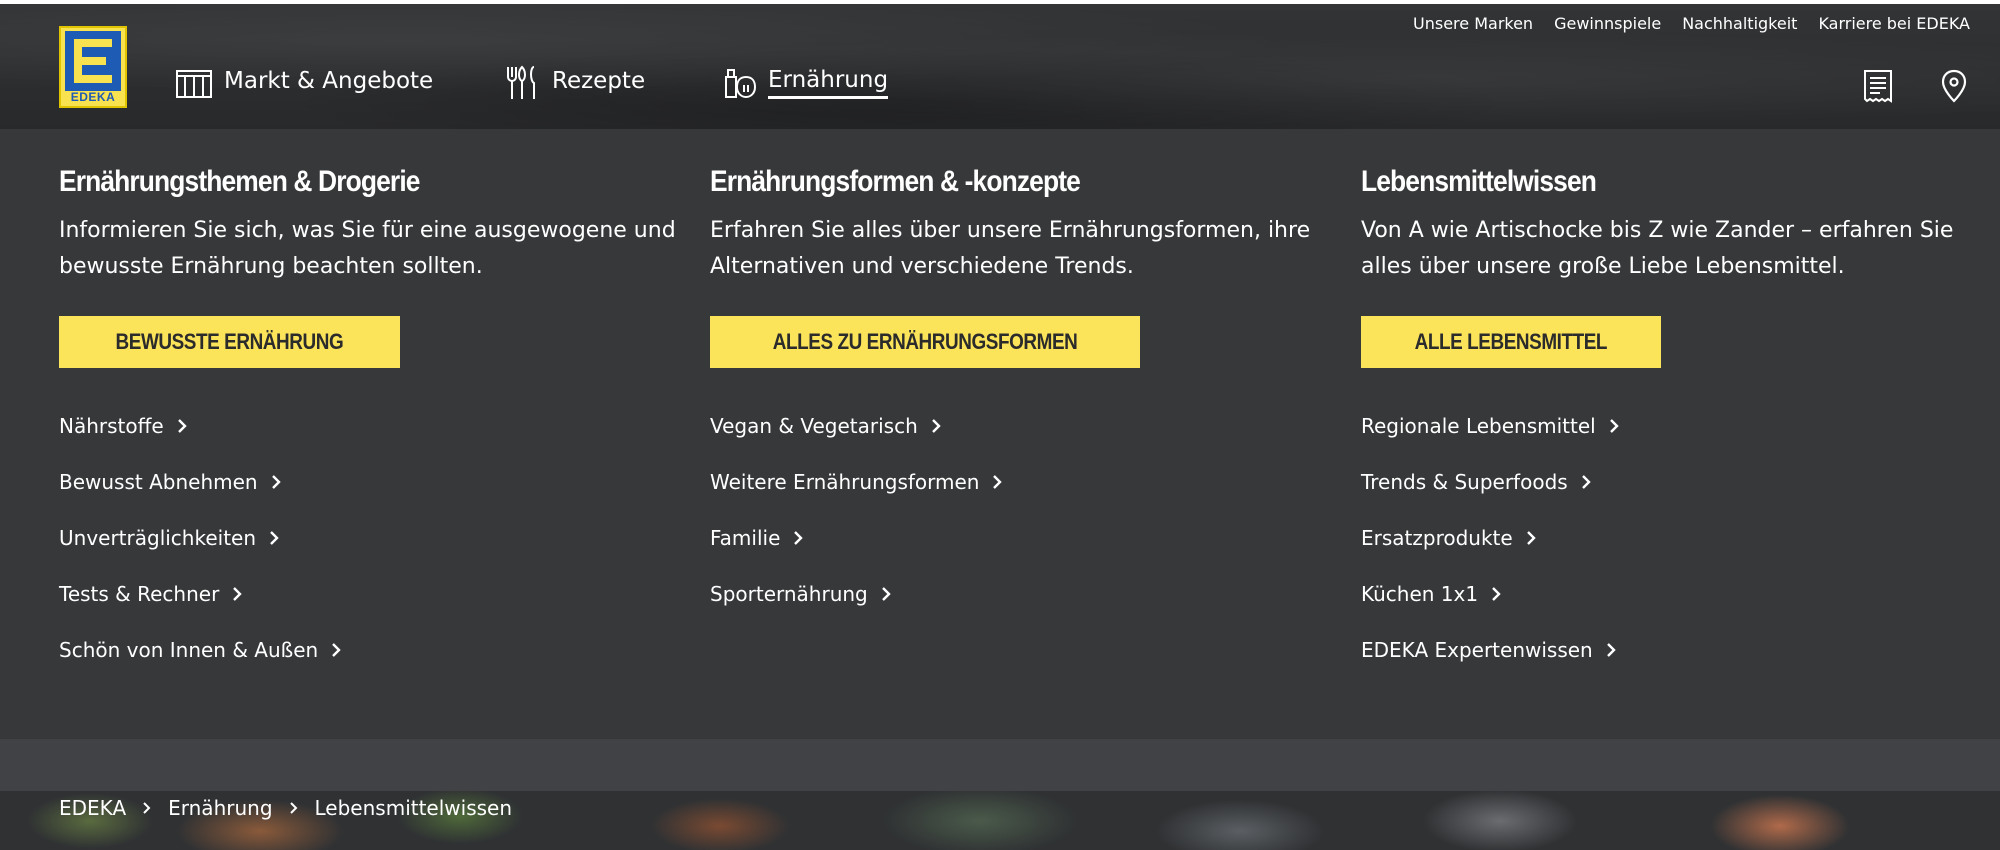  Describe the element at coordinates (1420, 594) in the screenshot. I see `link-label: Küchen 1x1` at that location.